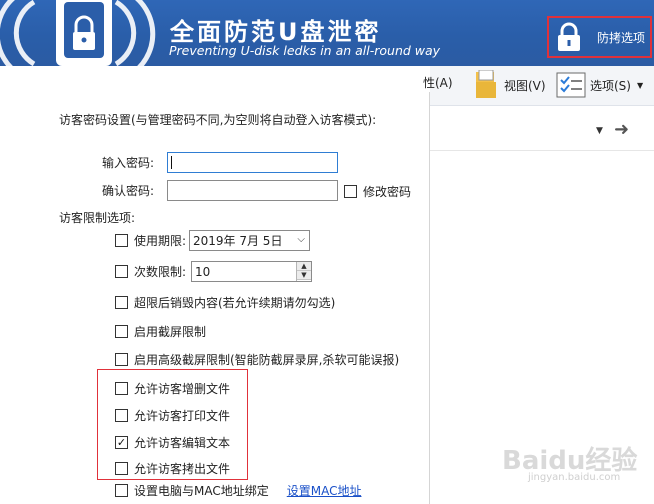  I want to click on expiry-date-picker: 2019年 7月 5日 ⌵, so click(249, 240).